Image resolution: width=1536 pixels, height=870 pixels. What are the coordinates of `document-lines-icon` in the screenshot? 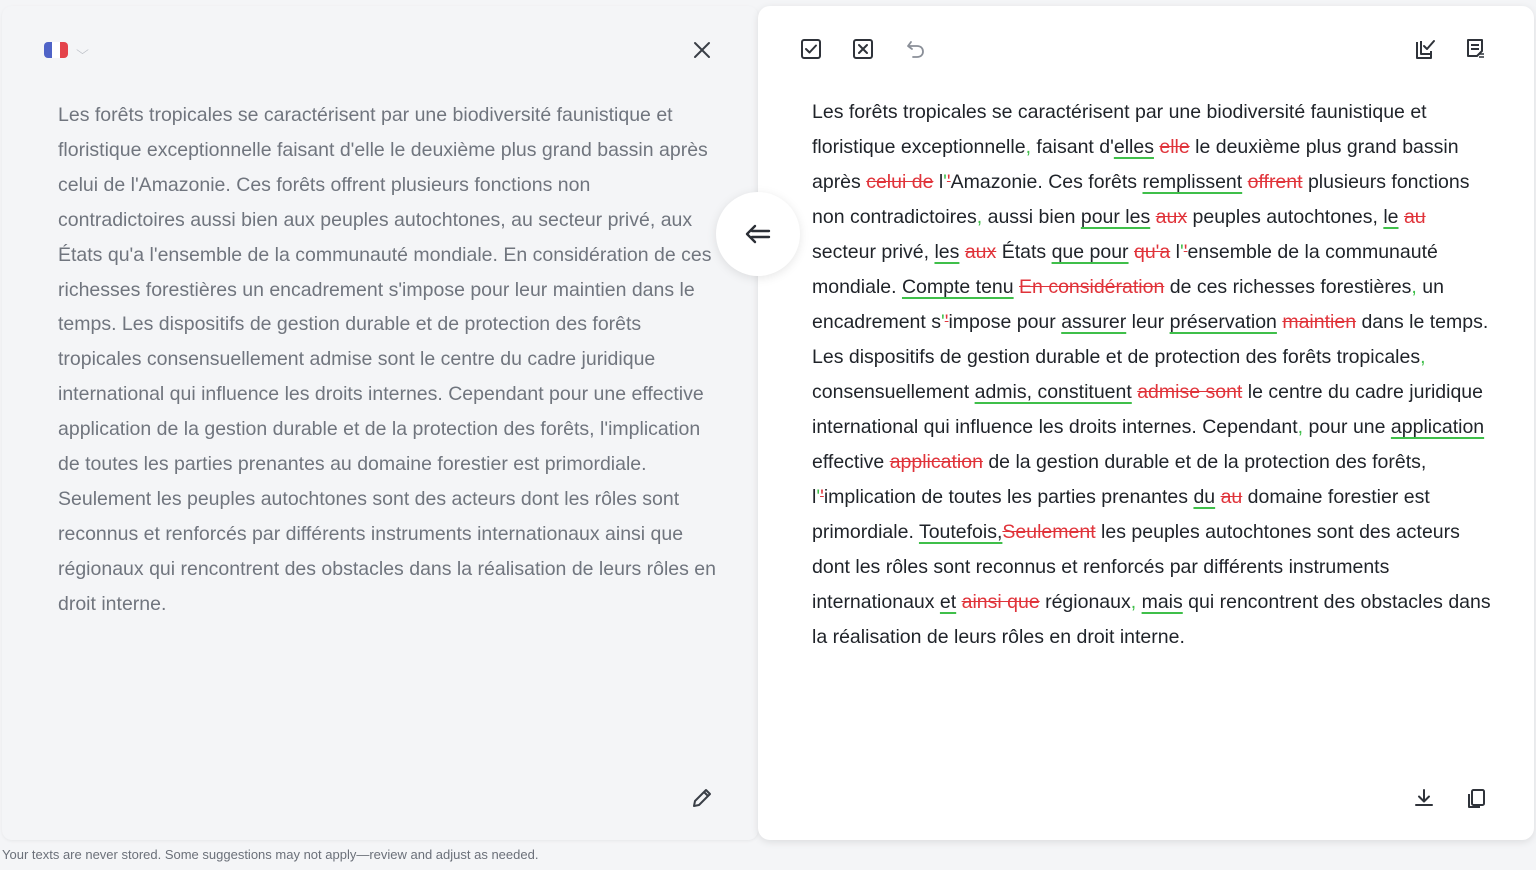 It's located at (1475, 48).